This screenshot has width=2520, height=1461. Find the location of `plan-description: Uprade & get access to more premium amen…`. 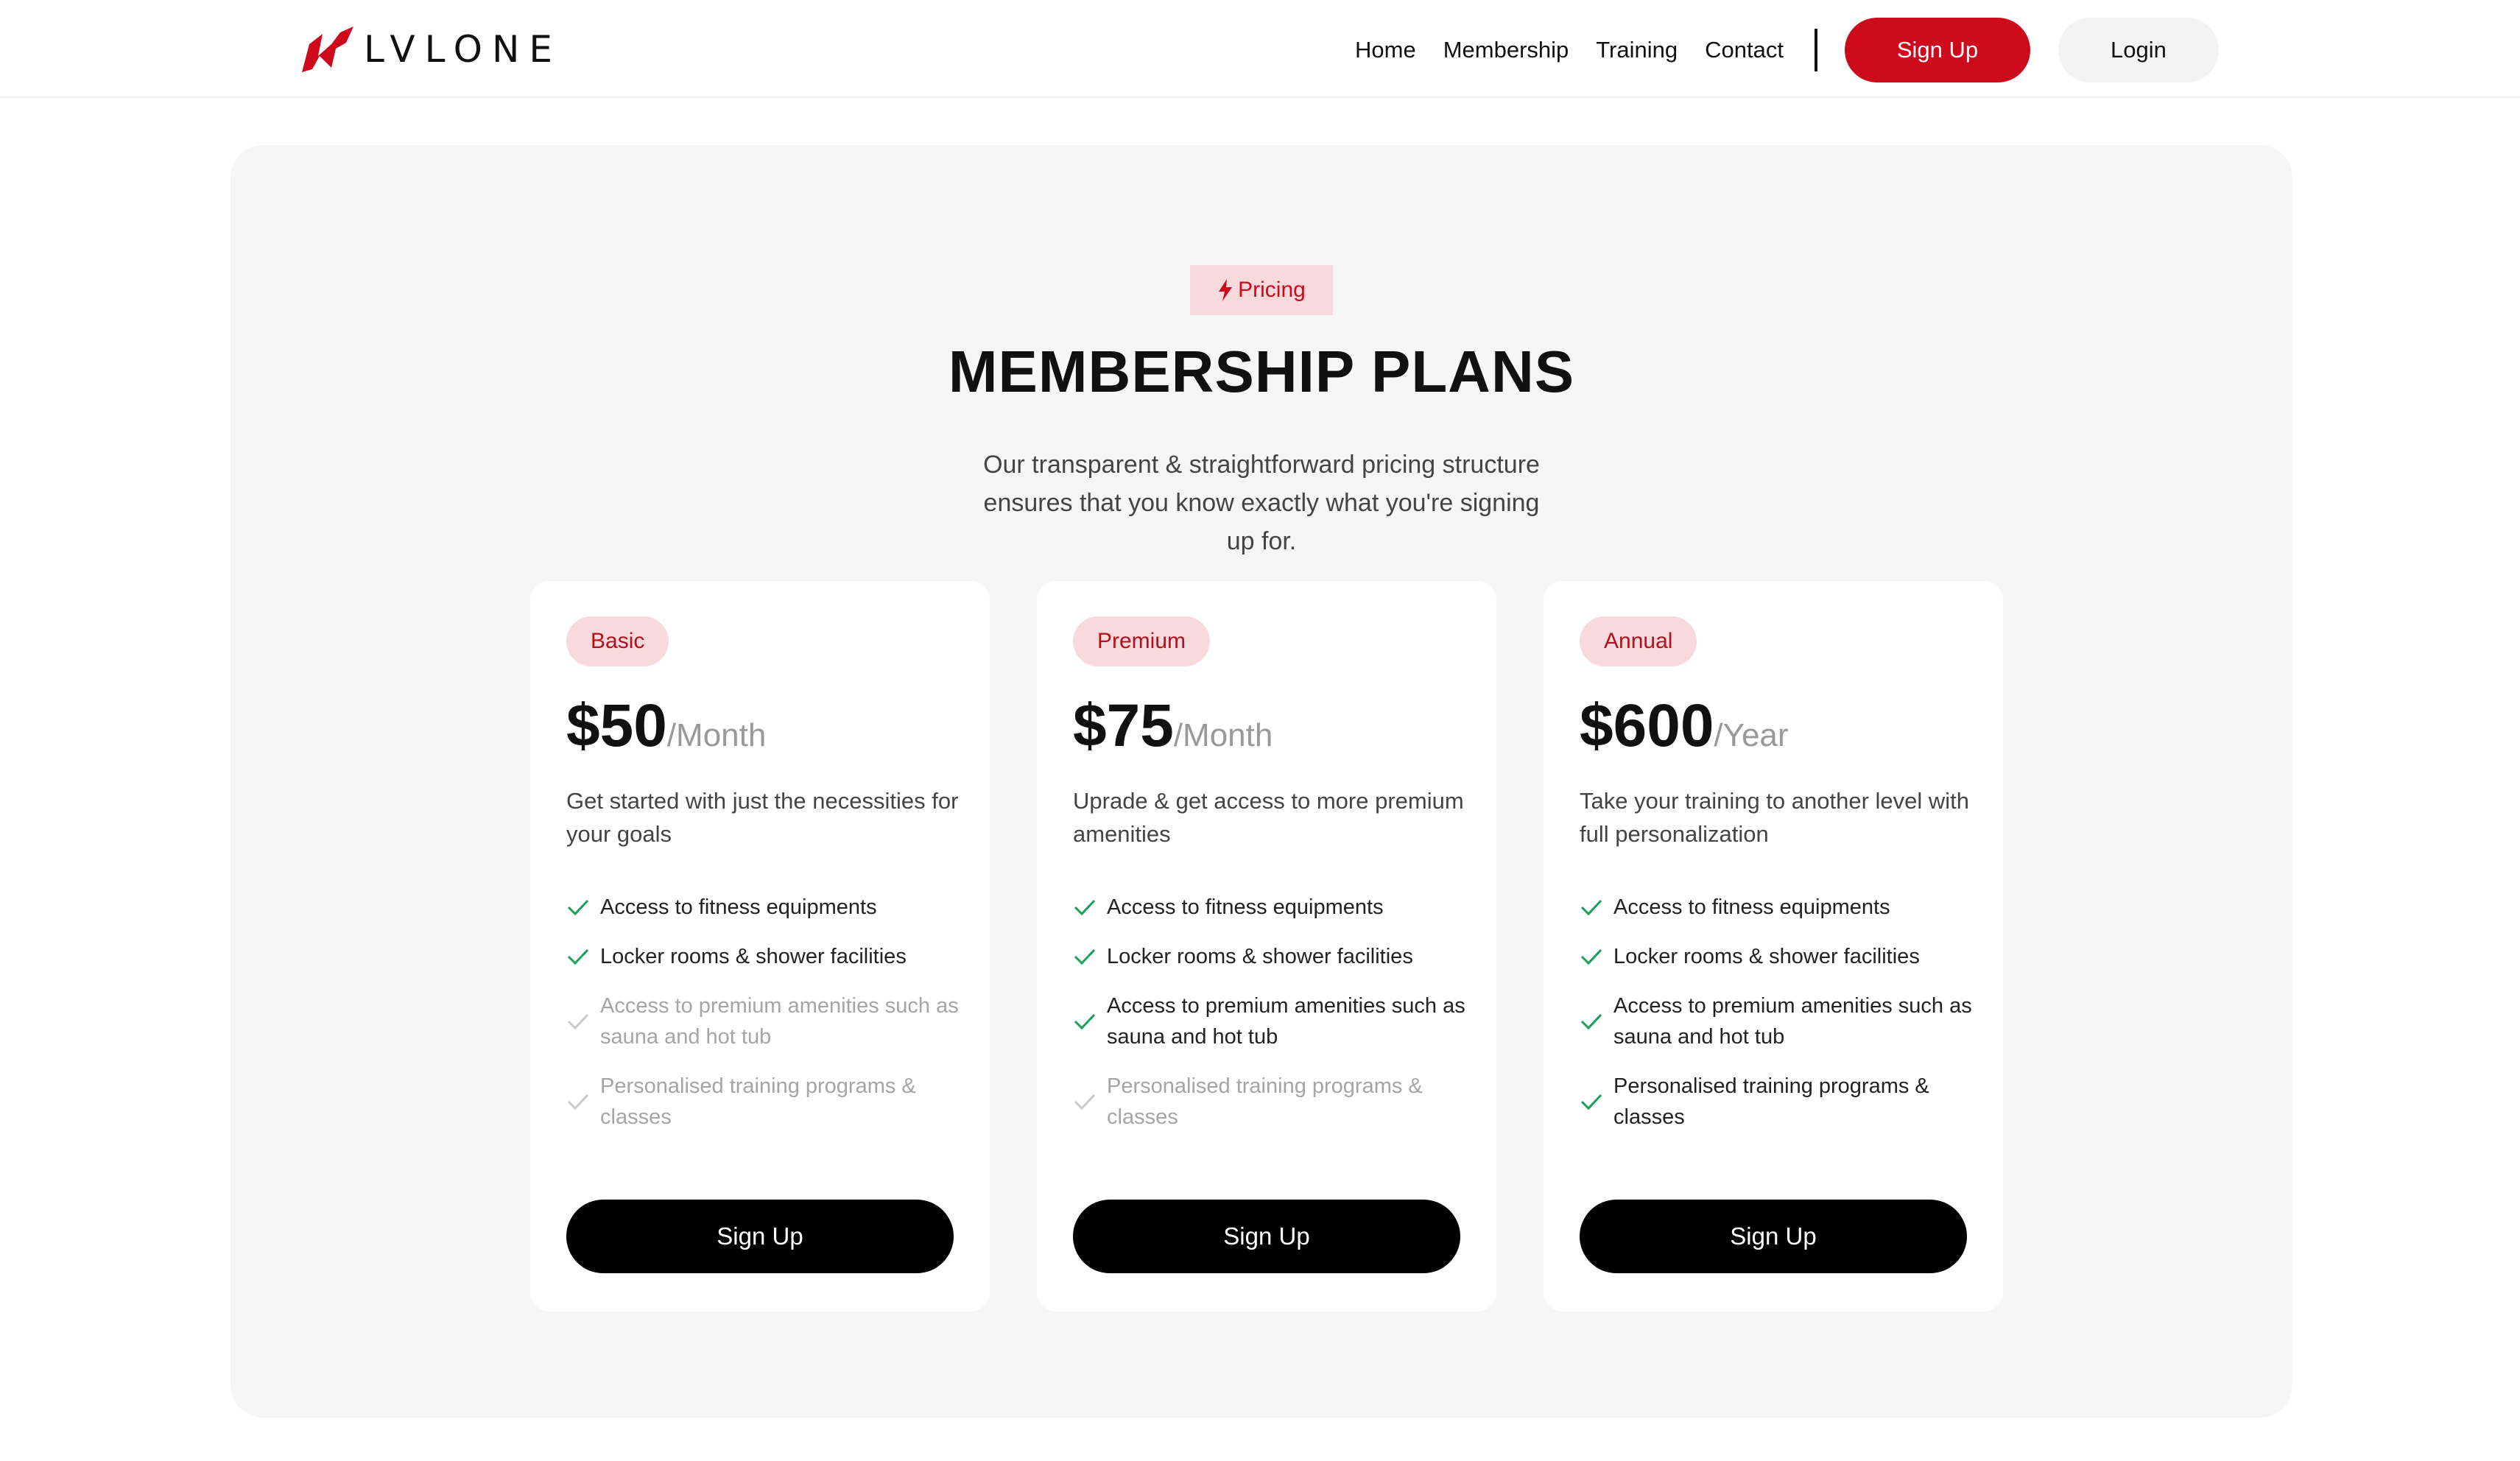

plan-description: Uprade & get access to more premium amen… is located at coordinates (1268, 817).